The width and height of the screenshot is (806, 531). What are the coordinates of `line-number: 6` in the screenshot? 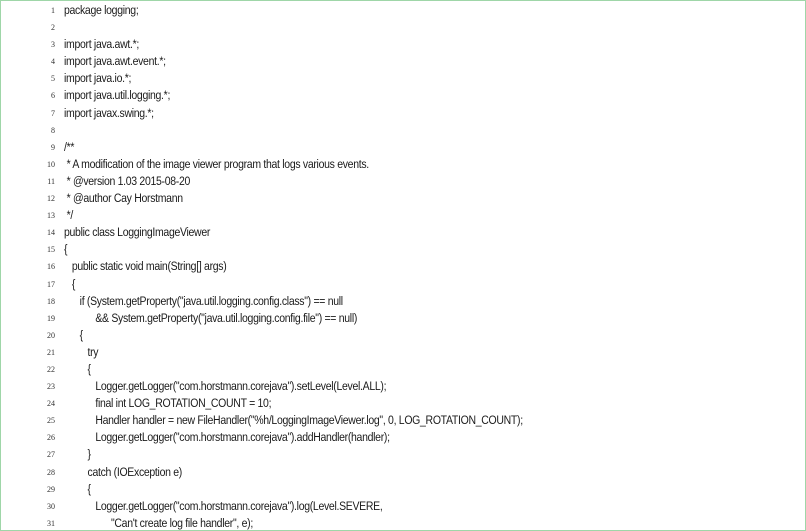 It's located at (53, 96).